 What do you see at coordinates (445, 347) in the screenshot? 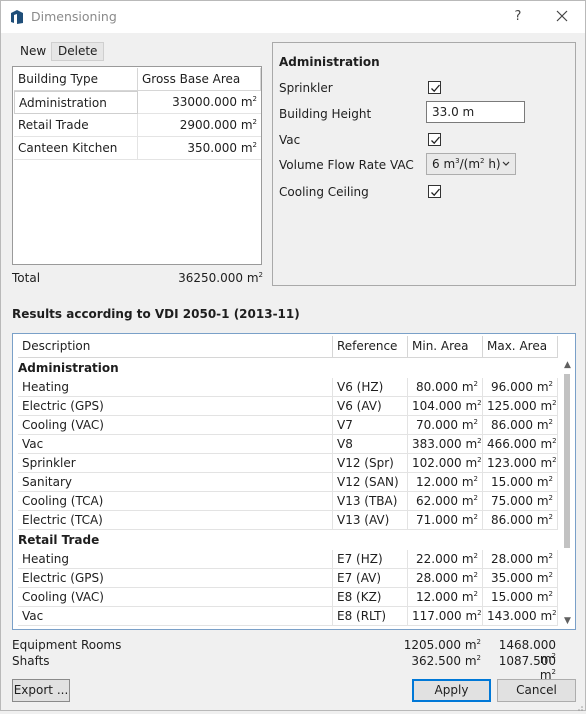
I see `column-header-min-area: Min. Area` at bounding box center [445, 347].